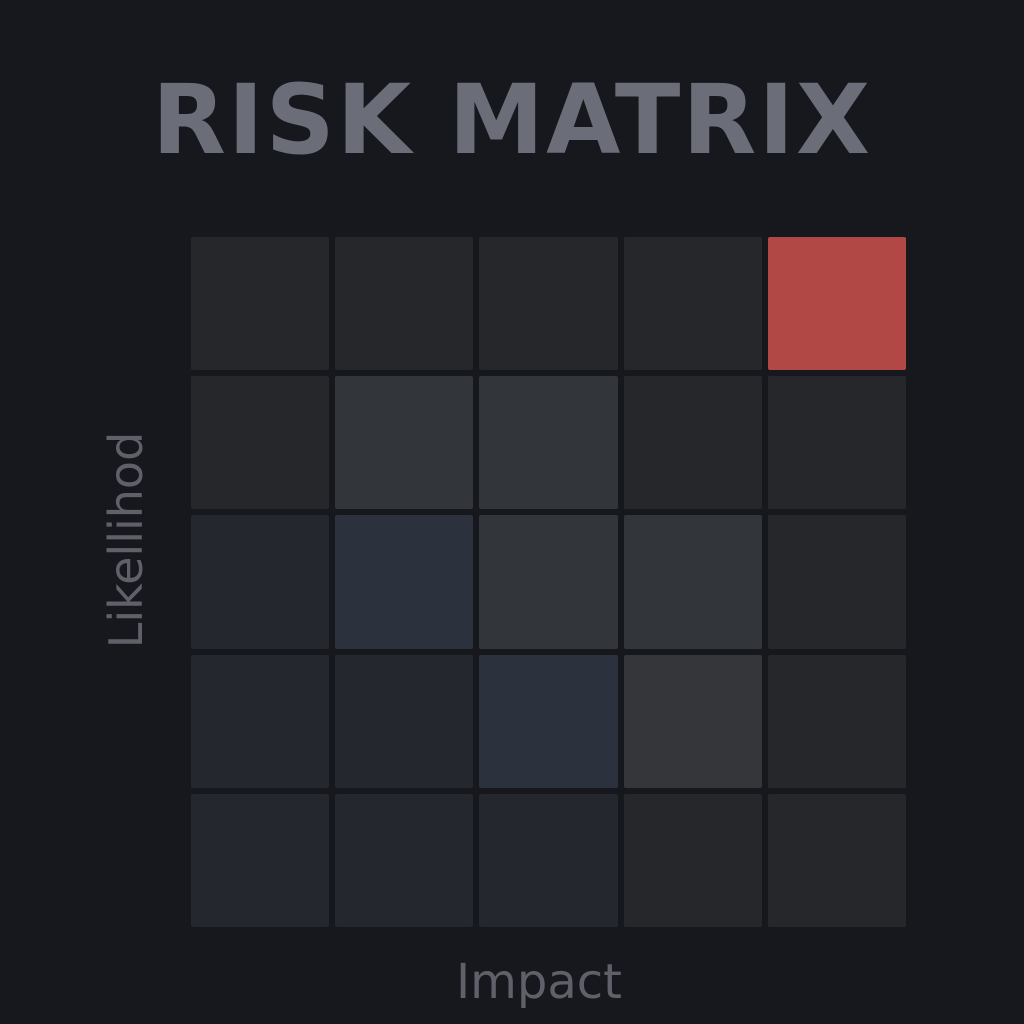  Describe the element at coordinates (260, 582) in the screenshot. I see `heatmap-cell-r3-c1` at that location.